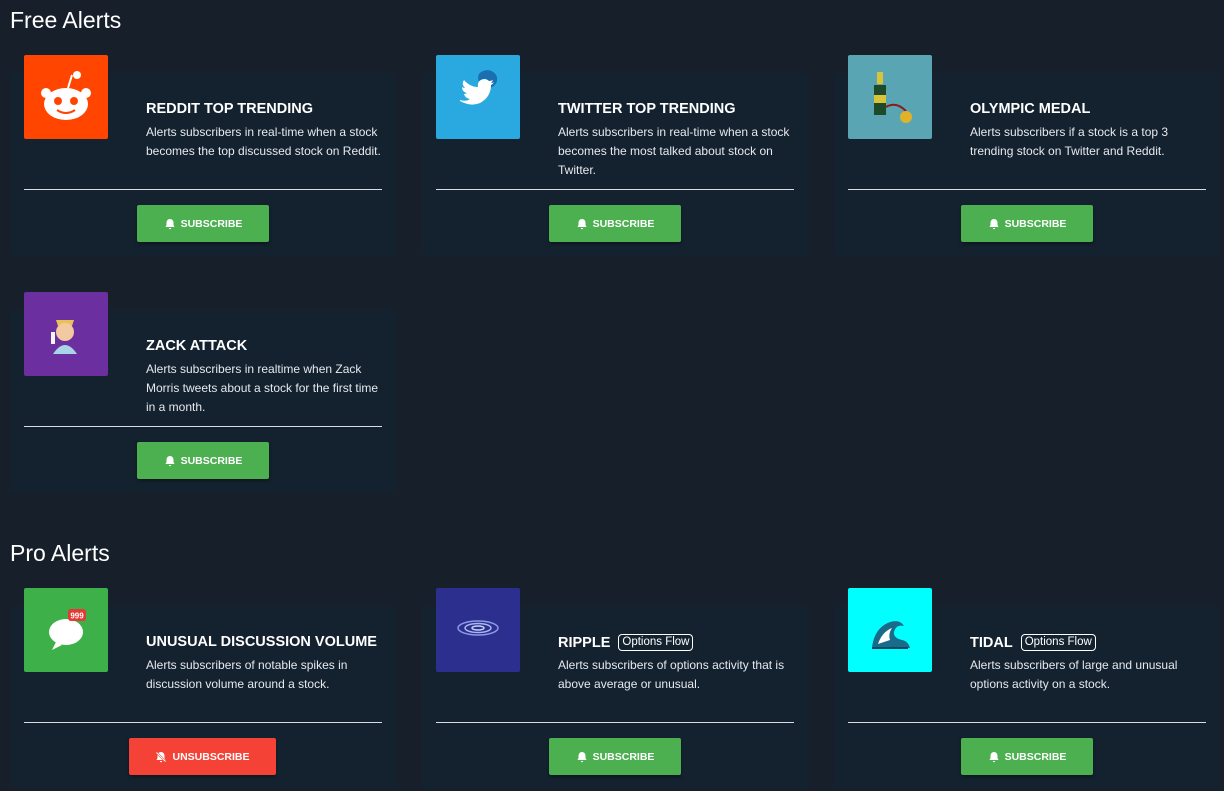 The width and height of the screenshot is (1224, 791). What do you see at coordinates (60, 553) in the screenshot?
I see `pro-alerts-heading: Pro Alerts` at bounding box center [60, 553].